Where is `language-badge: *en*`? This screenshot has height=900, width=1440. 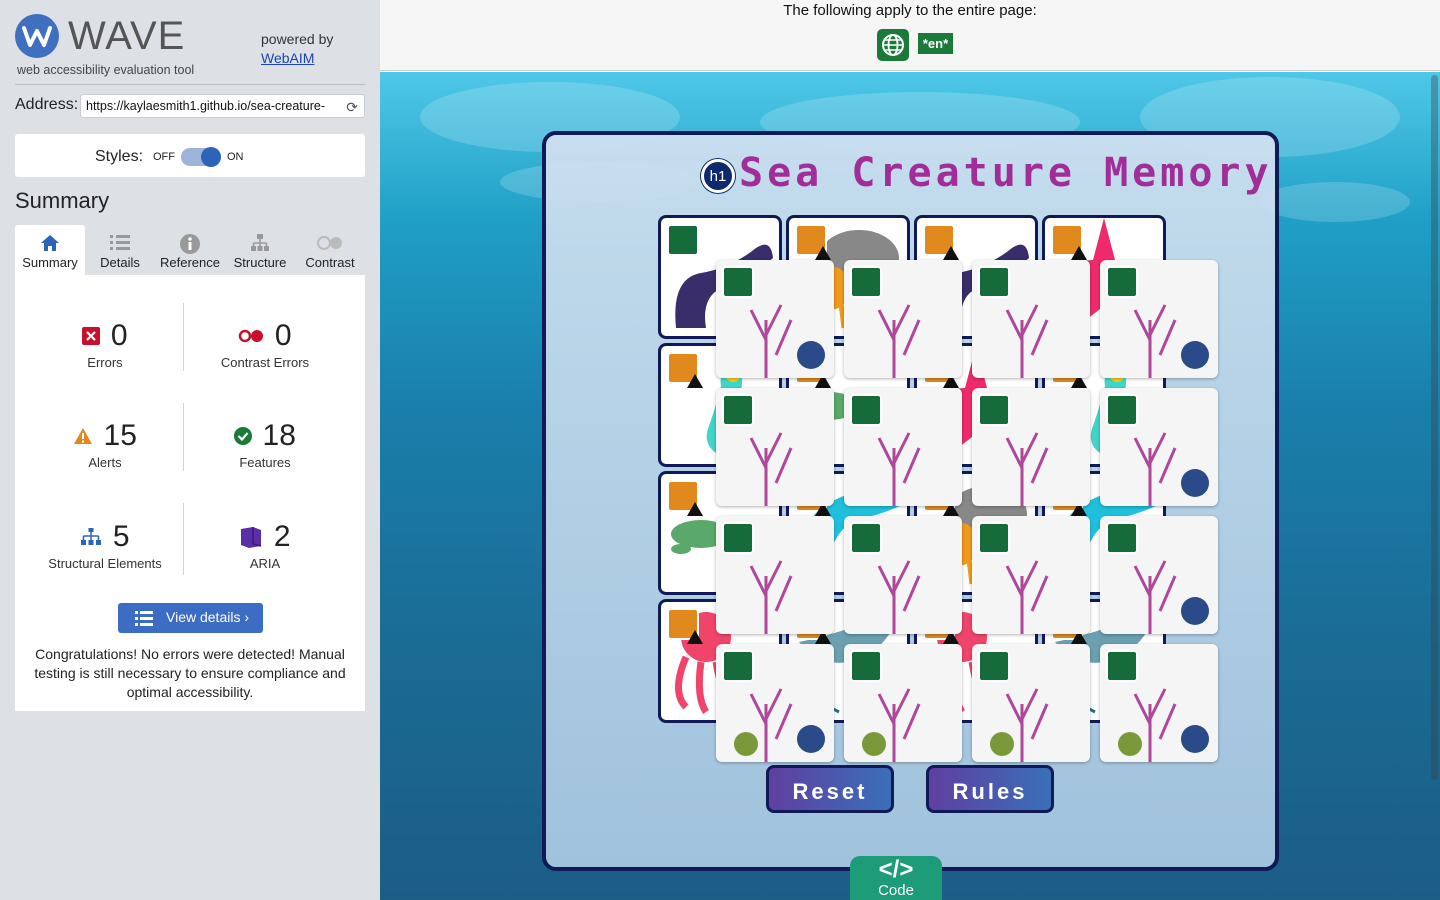
language-badge: *en* is located at coordinates (935, 43).